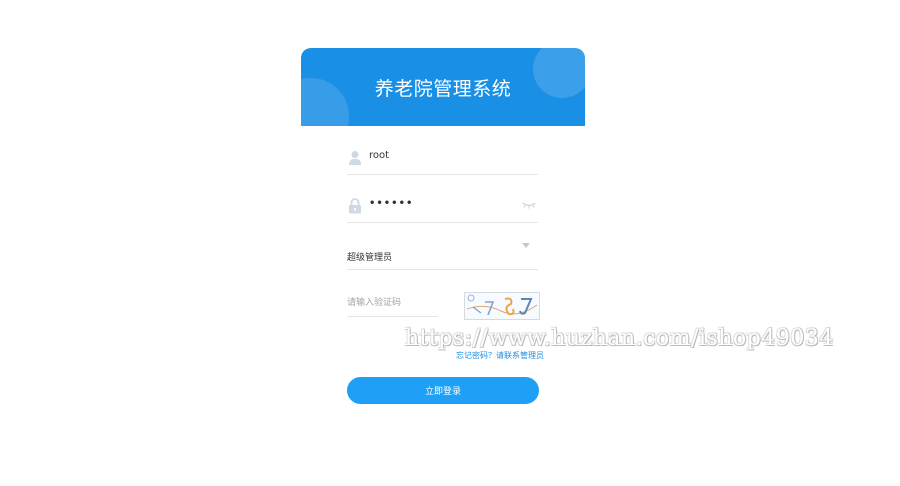 The height and width of the screenshot is (486, 900). What do you see at coordinates (443, 390) in the screenshot?
I see `login-button: 立即登录` at bounding box center [443, 390].